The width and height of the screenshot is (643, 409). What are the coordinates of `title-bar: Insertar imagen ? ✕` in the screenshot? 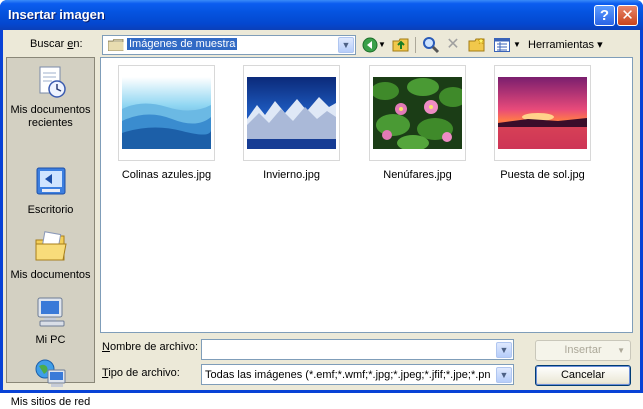 It's located at (321, 15).